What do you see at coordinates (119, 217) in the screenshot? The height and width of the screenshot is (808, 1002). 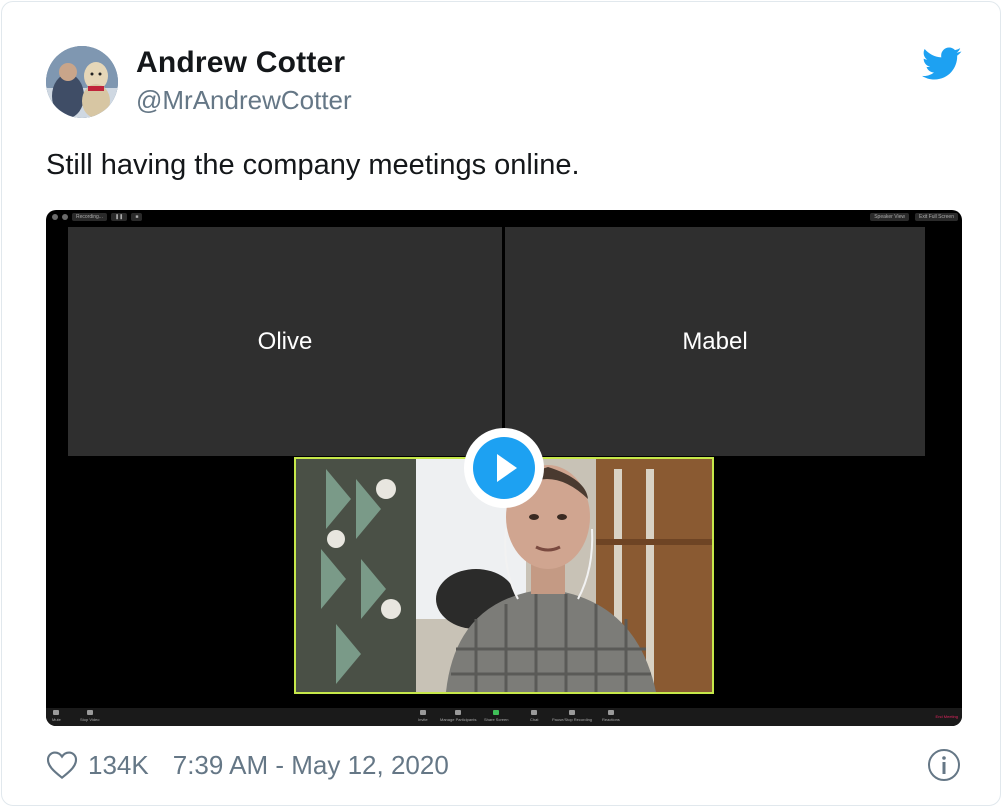 I see `pause-recording-icon: ❚❚` at bounding box center [119, 217].